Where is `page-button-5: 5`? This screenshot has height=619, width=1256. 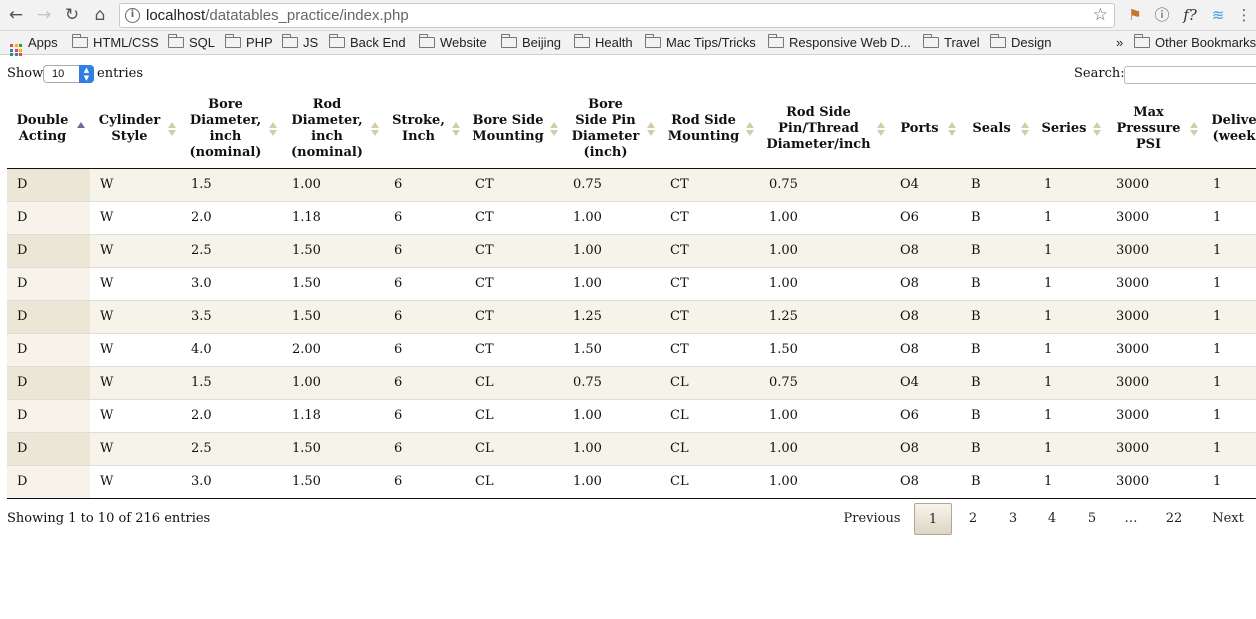 page-button-5: 5 is located at coordinates (1092, 519).